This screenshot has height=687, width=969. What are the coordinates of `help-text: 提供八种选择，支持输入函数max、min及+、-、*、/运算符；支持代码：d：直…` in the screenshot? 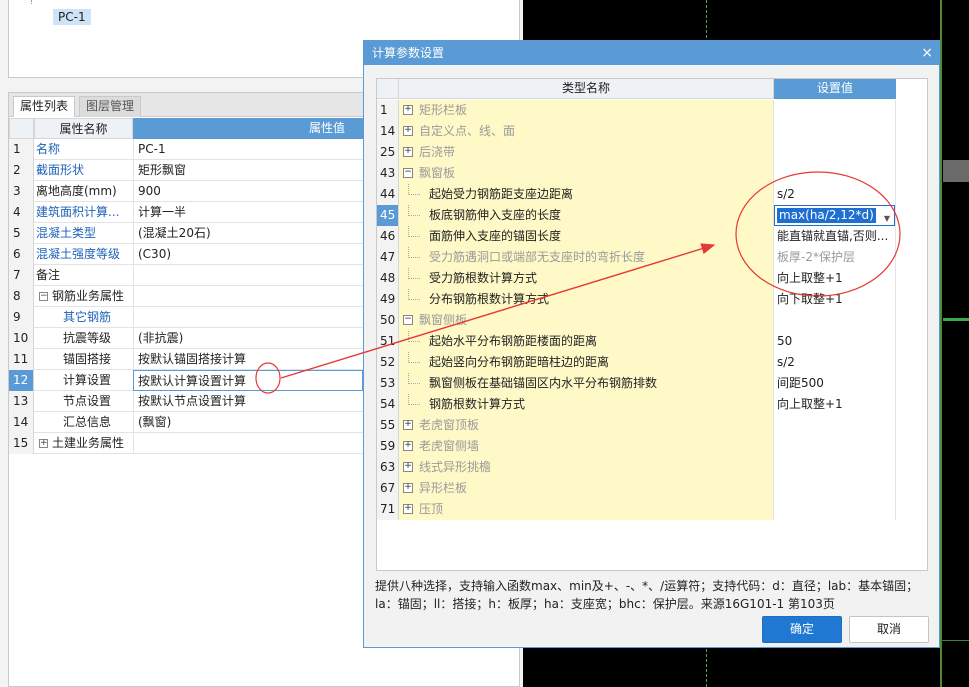 It's located at (647, 595).